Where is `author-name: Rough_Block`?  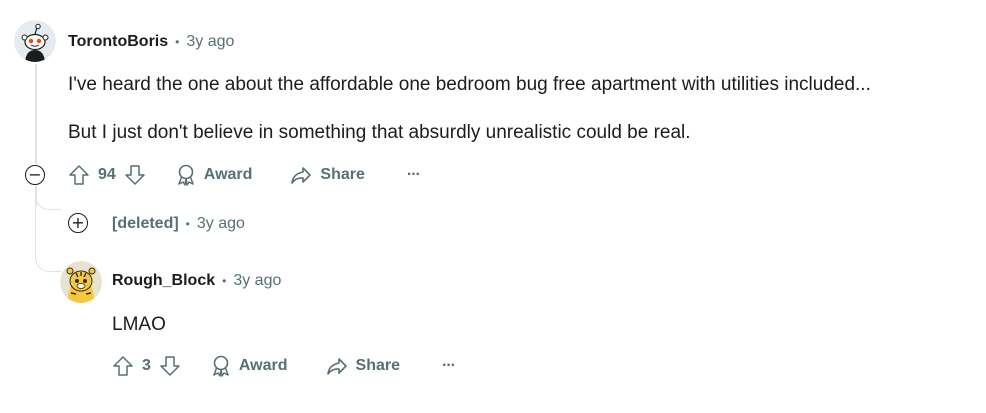 author-name: Rough_Block is located at coordinates (163, 281).